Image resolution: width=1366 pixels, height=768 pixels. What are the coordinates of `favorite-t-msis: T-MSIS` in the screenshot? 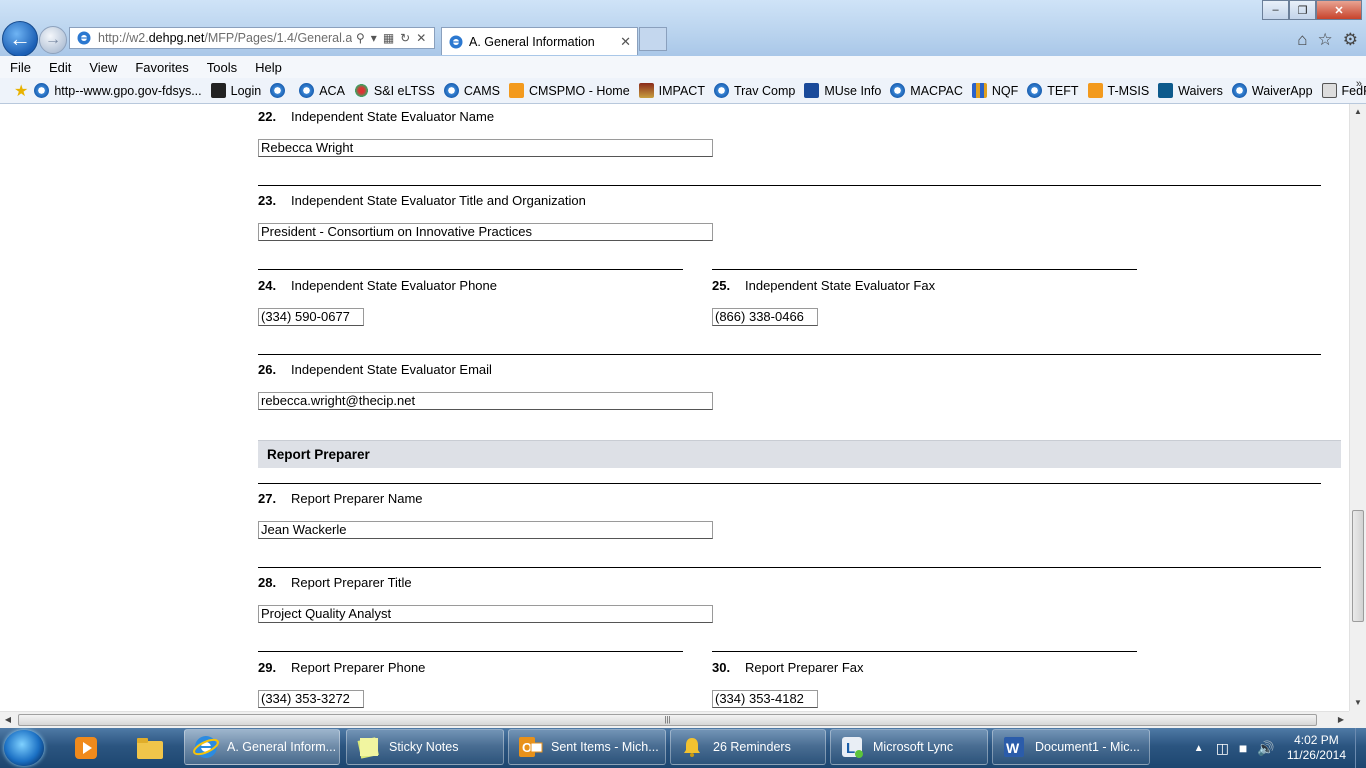 It's located at (1118, 90).